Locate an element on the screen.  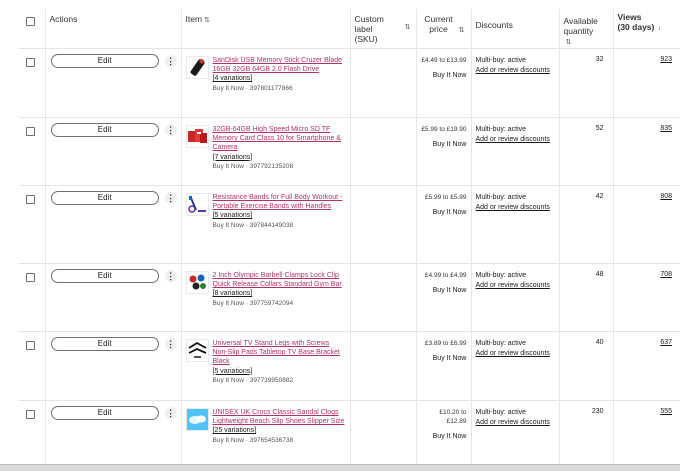
item-format-id: Buy It Now · 397801177866 is located at coordinates (252, 88).